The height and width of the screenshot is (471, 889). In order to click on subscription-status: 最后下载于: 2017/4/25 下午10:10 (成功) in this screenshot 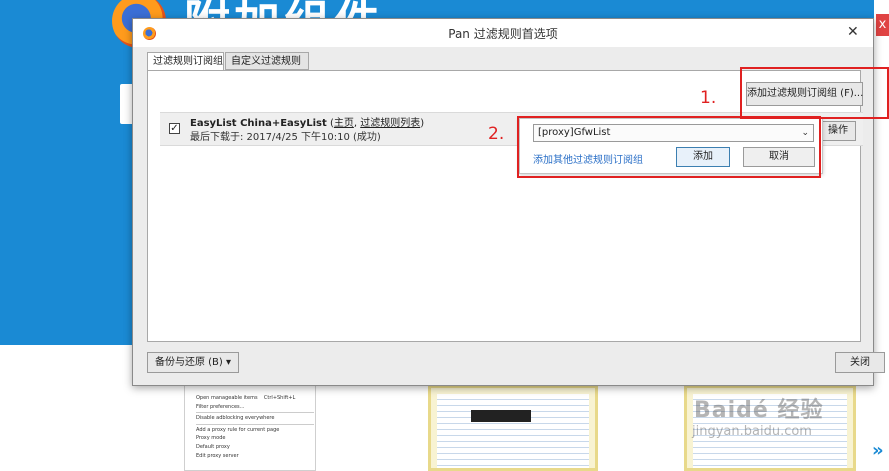, I will do `click(285, 137)`.